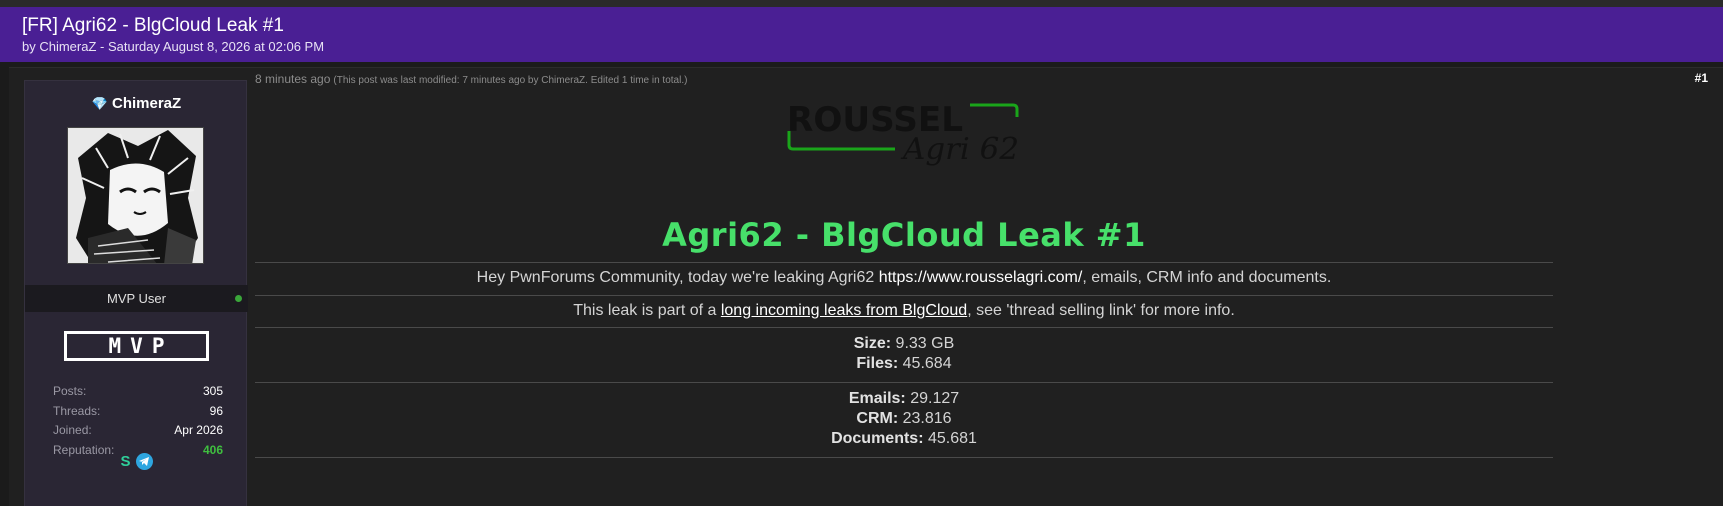 The width and height of the screenshot is (1723, 506). I want to click on user-rank: MVP User, so click(136, 298).